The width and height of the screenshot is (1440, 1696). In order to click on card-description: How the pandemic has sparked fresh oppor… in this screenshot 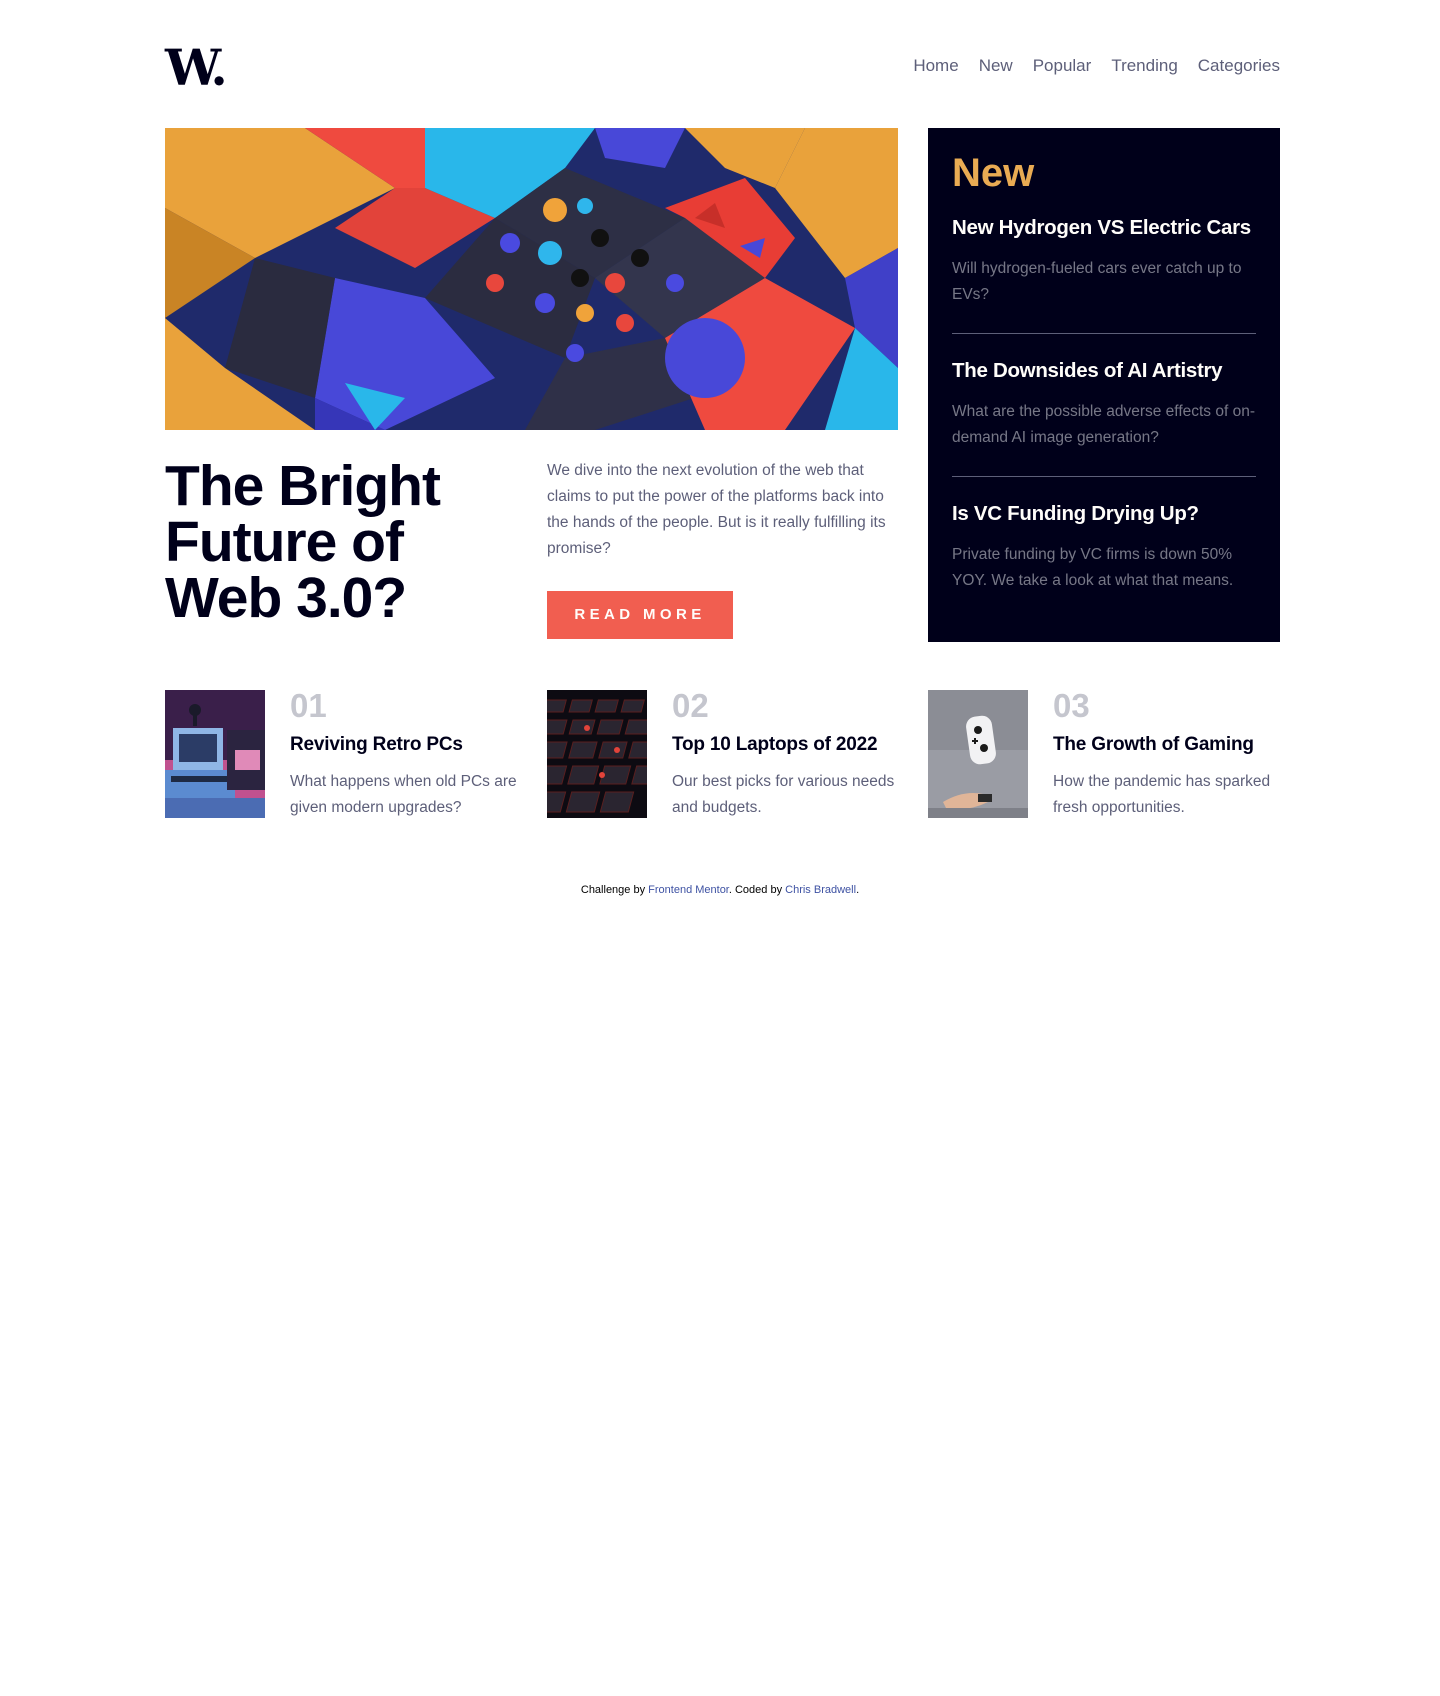, I will do `click(1162, 794)`.